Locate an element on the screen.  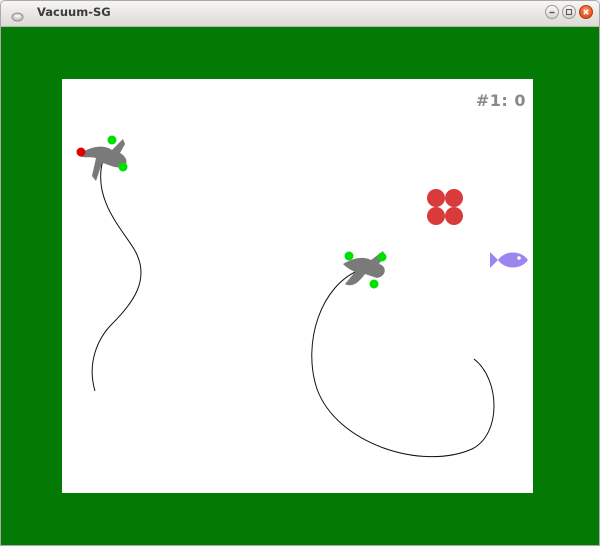
fish-pickup is located at coordinates (509, 260).